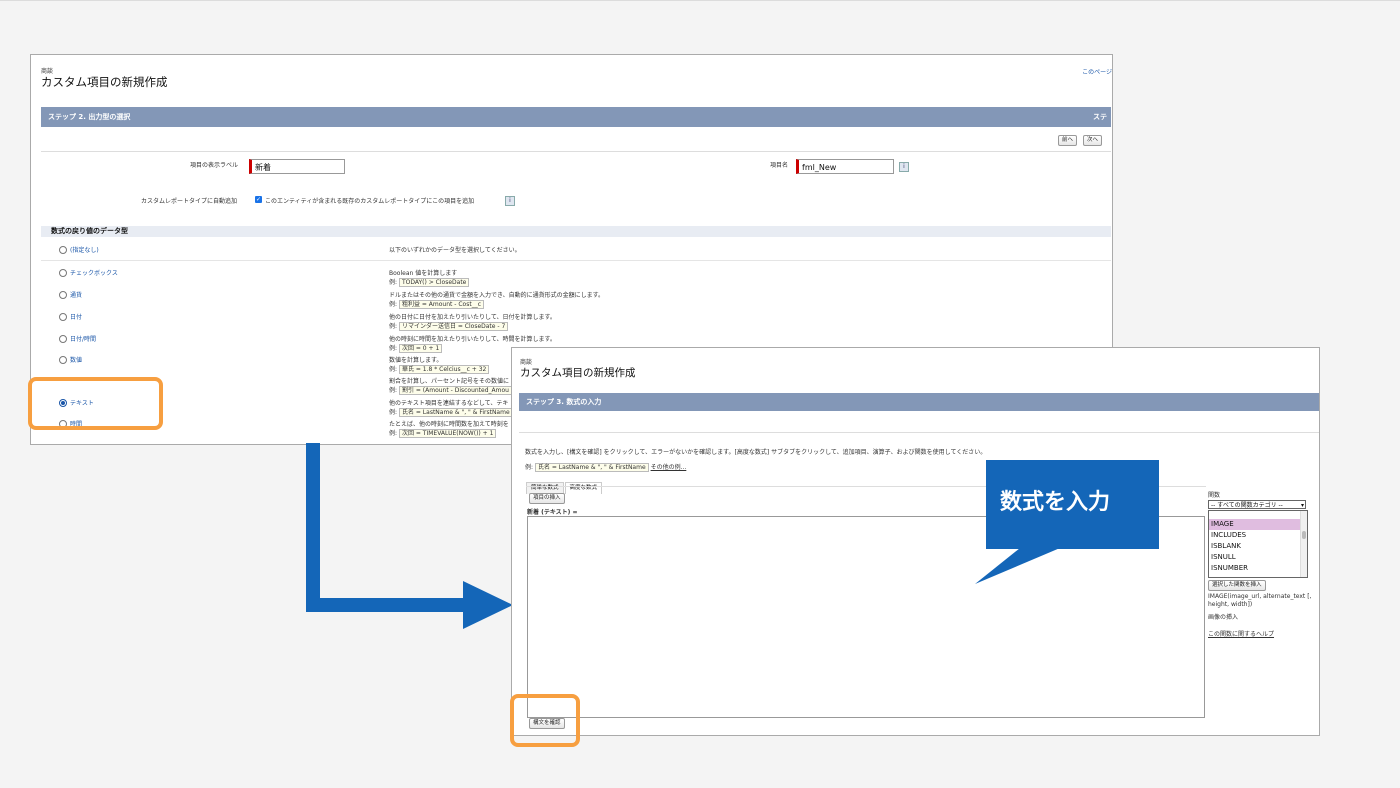 The image size is (1400, 788). What do you see at coordinates (455, 250) in the screenshot?
I see `type-desc-none: 以下のいずれかのデータ型を選択してください。` at bounding box center [455, 250].